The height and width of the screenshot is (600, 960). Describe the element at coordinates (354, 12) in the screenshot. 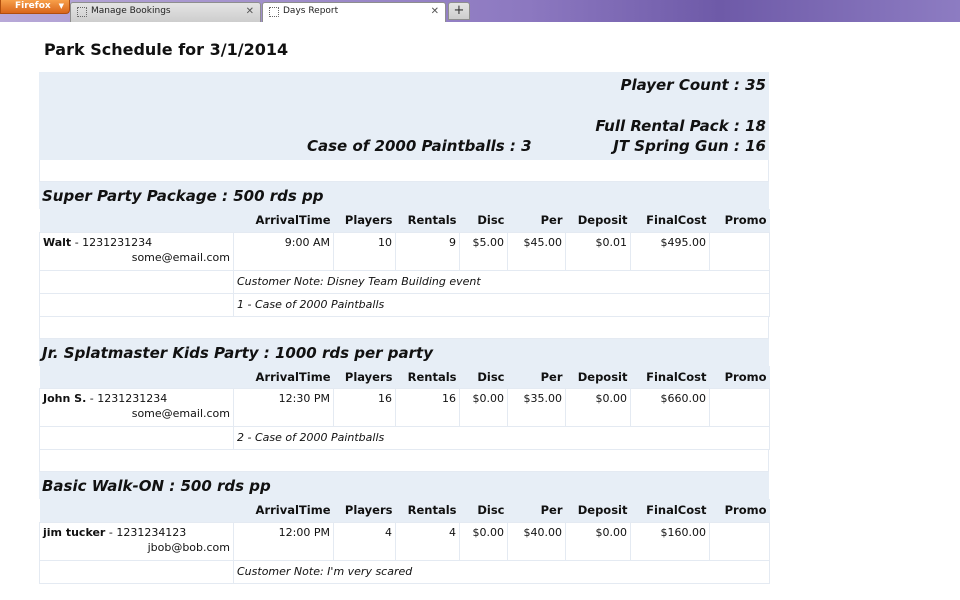

I see `tab-days-report: Days Report ✕` at that location.